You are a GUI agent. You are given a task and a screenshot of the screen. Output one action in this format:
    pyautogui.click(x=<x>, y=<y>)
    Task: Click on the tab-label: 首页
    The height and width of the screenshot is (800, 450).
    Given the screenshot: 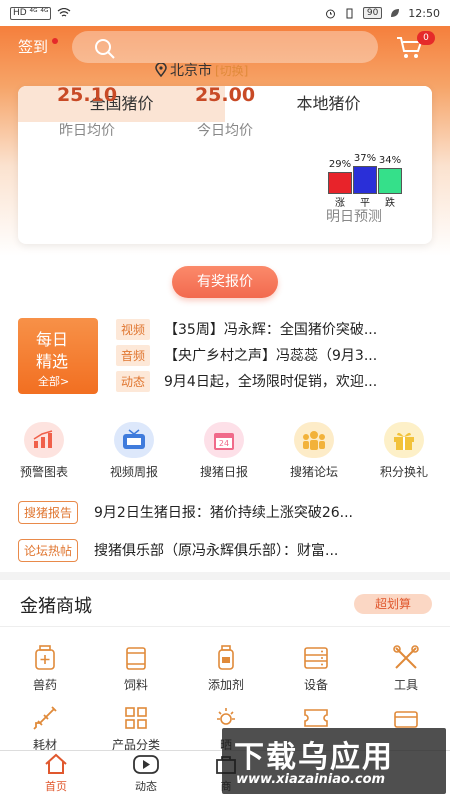 What is the action you would take?
    pyautogui.click(x=56, y=786)
    